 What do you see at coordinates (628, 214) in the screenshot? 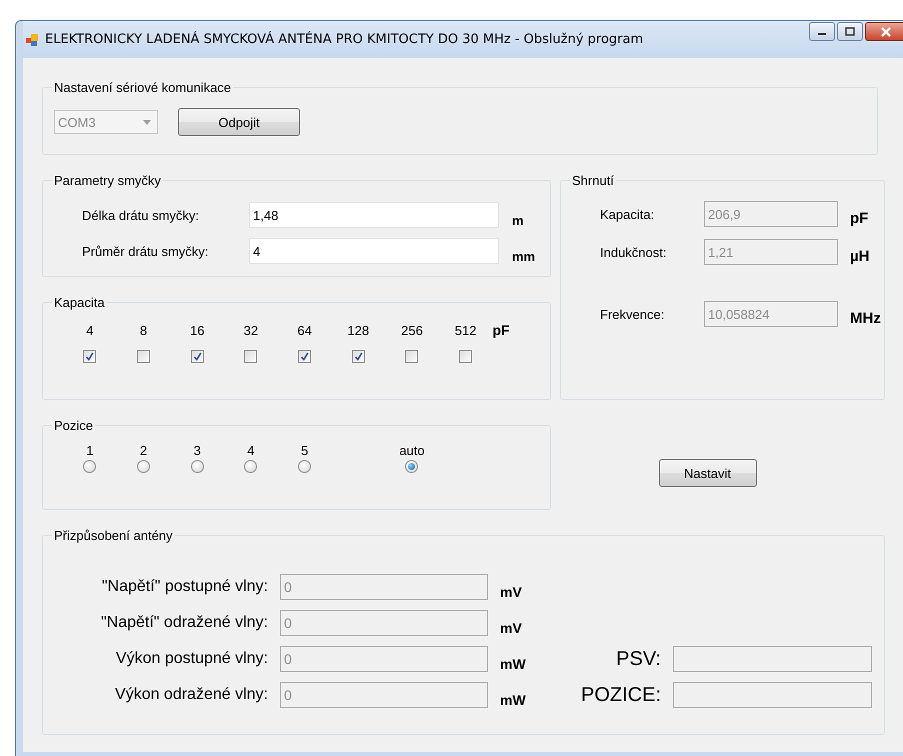
I see `field-label: Kapacita:` at bounding box center [628, 214].